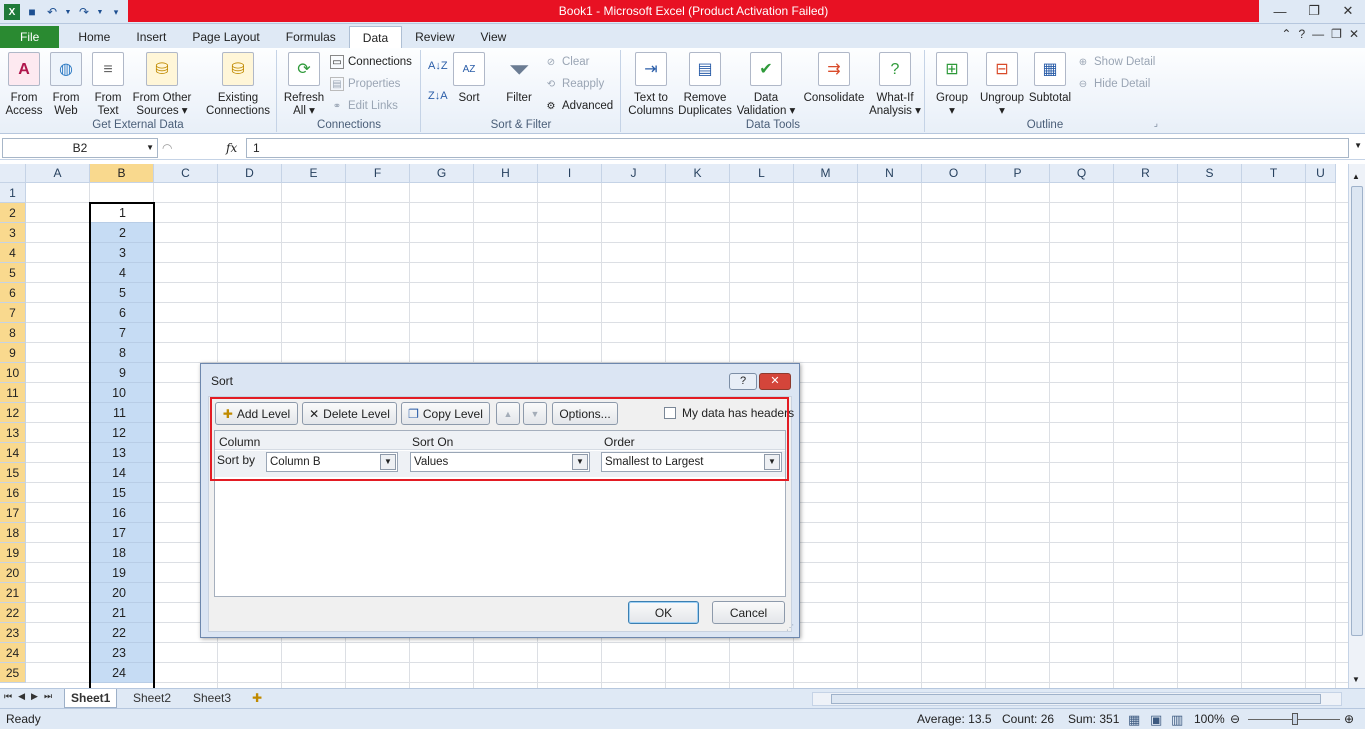  Describe the element at coordinates (13, 433) in the screenshot. I see `row-header-13: 13` at that location.